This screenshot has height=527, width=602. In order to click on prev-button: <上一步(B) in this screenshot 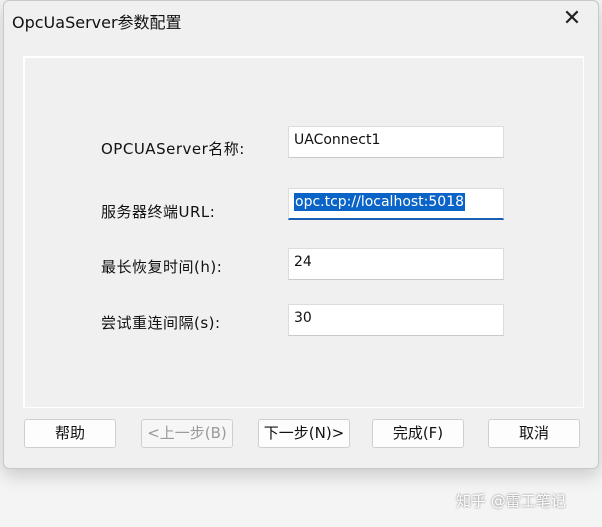, I will do `click(187, 433)`.